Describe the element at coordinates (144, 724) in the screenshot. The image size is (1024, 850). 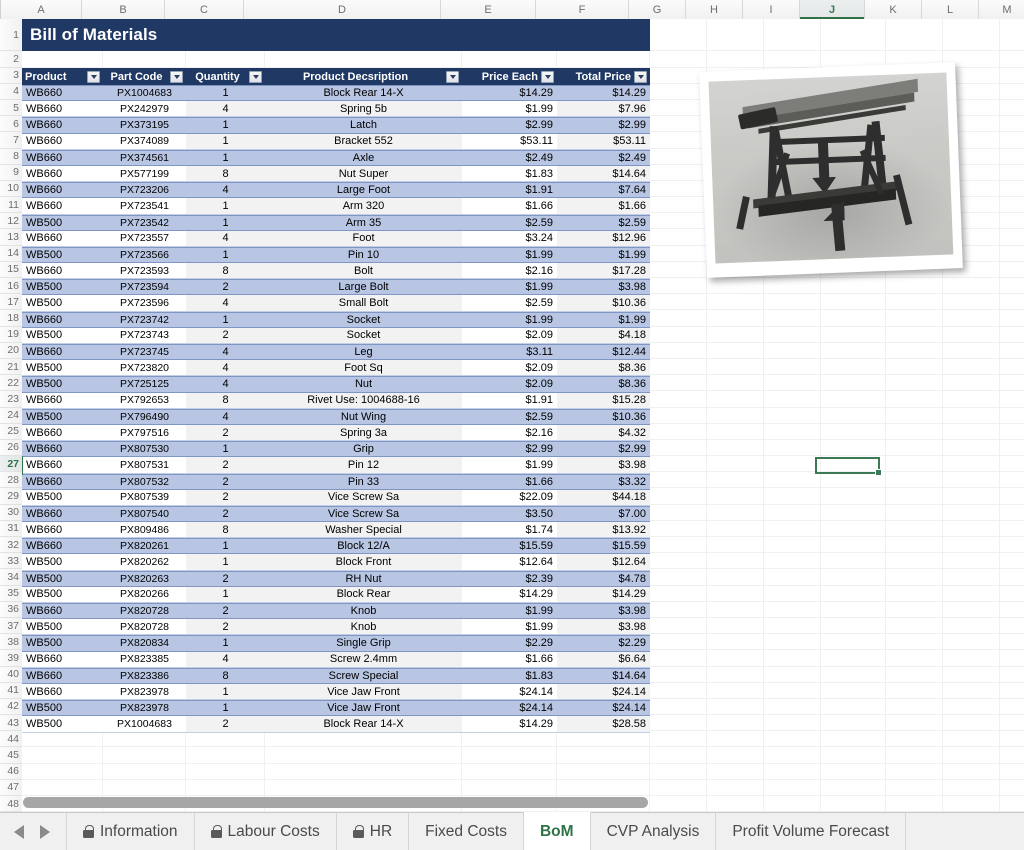
I see `cell-part_code: PX1004683` at that location.